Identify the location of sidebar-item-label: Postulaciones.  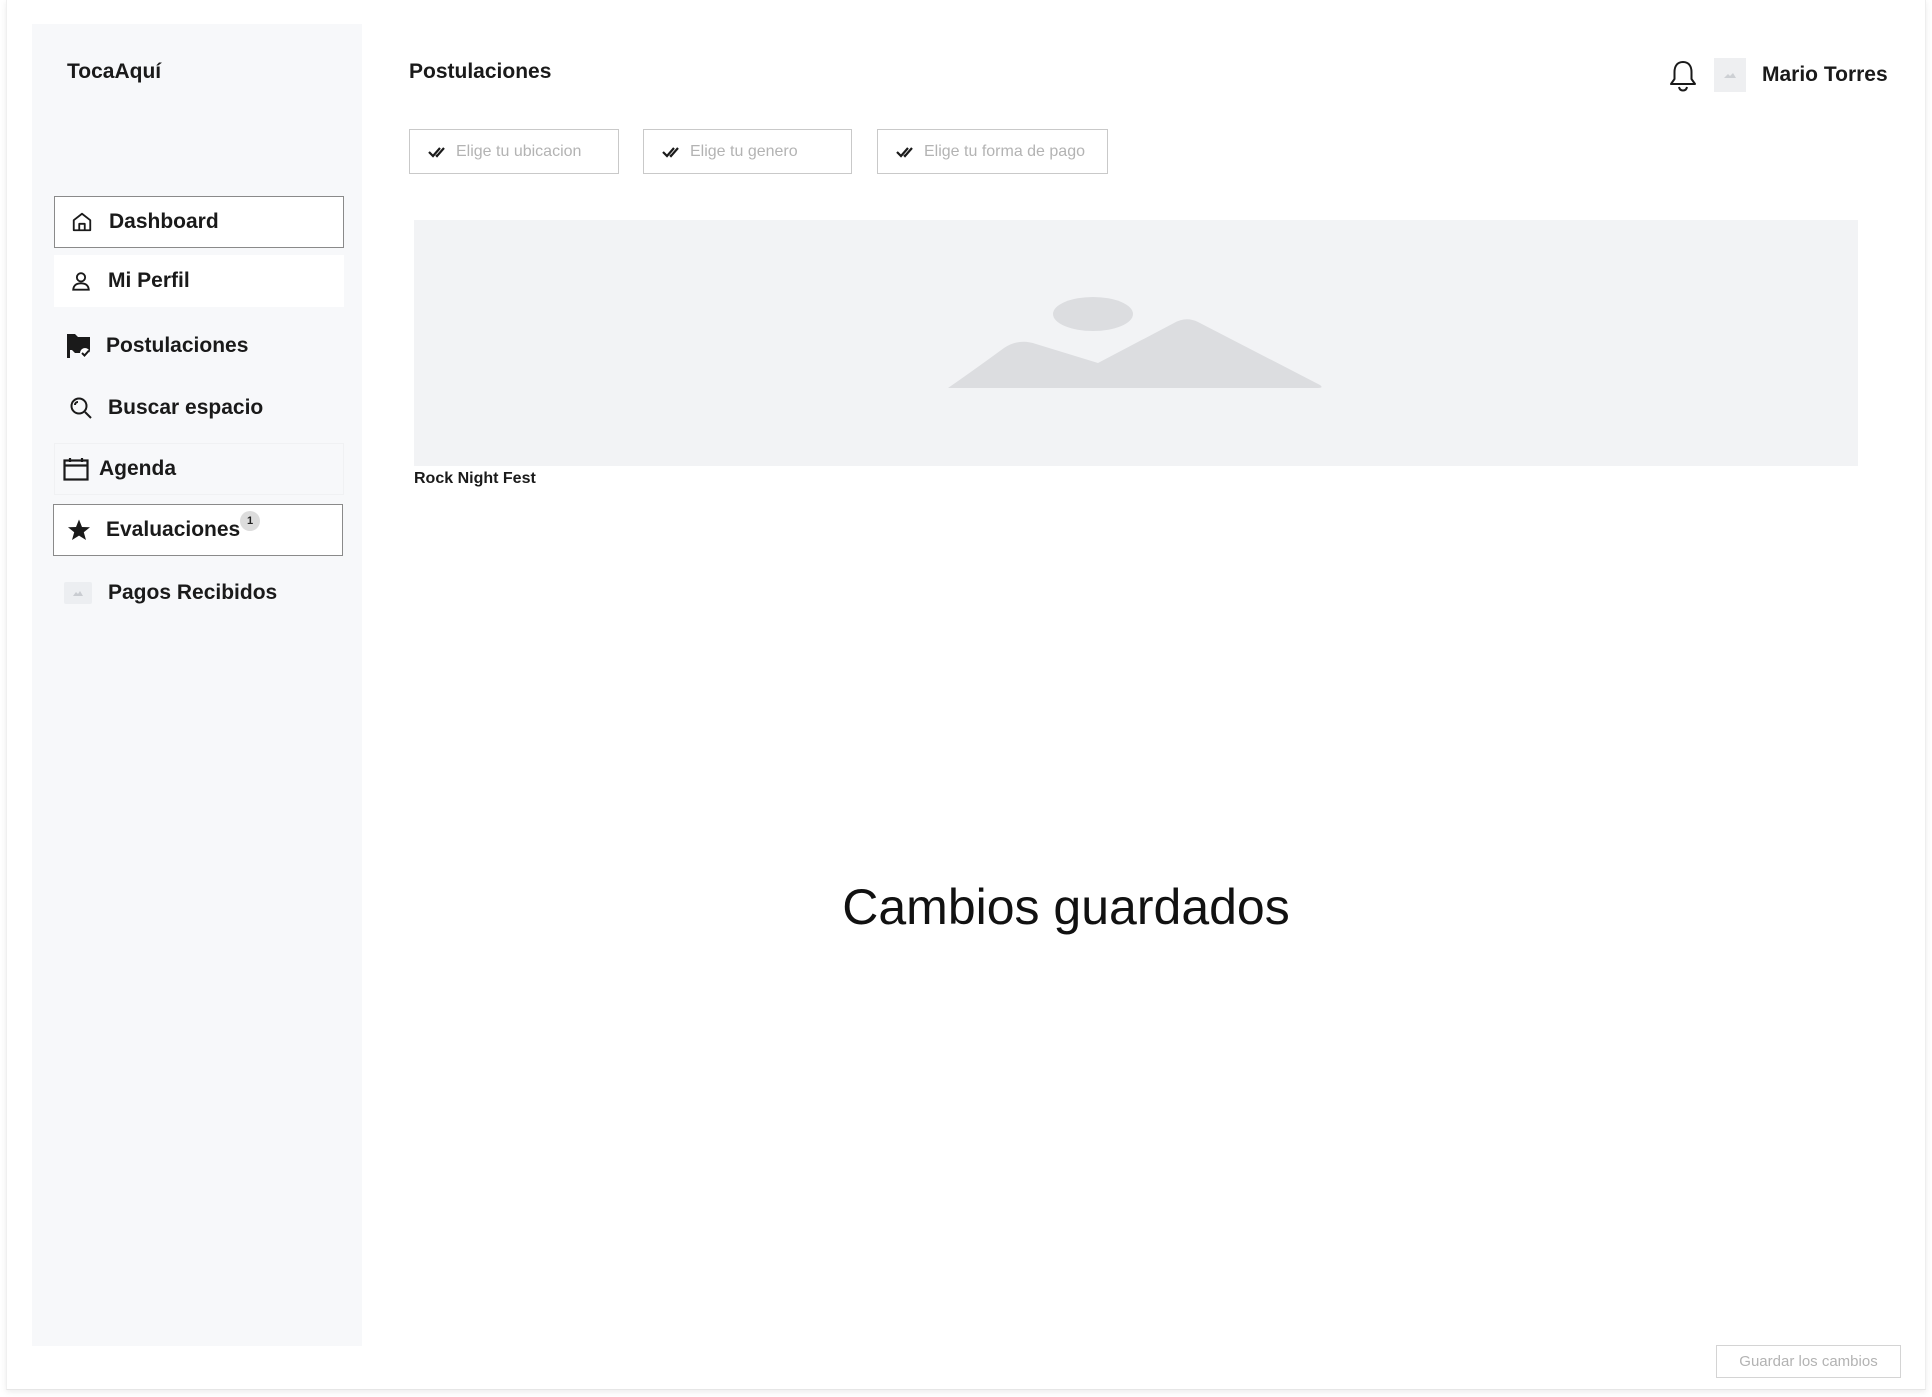
(177, 345).